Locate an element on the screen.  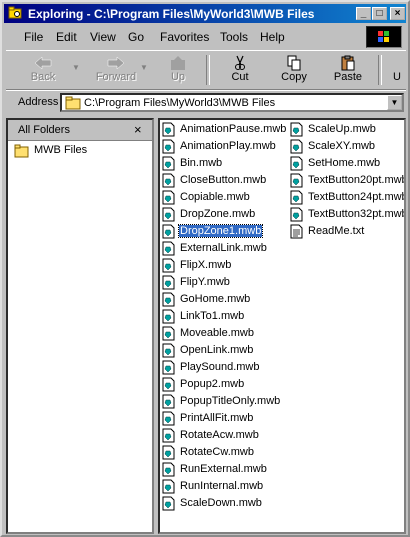
folder-pane-close-button: × is located at coordinates (138, 129).